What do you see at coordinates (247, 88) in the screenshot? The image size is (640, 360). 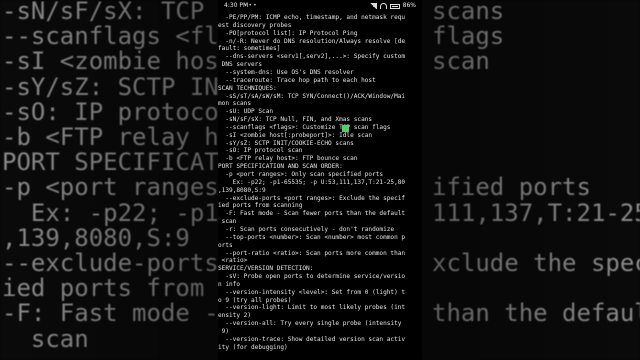 I see `terminal-line: SCAN TECHNIQUES:` at bounding box center [247, 88].